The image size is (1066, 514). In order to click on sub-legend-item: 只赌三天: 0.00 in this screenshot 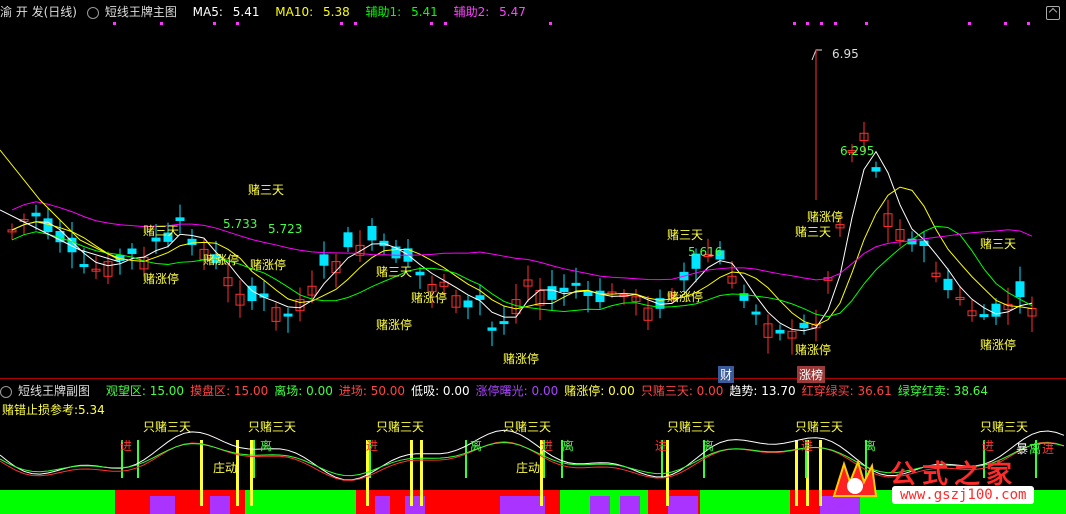, I will do `click(682, 391)`.